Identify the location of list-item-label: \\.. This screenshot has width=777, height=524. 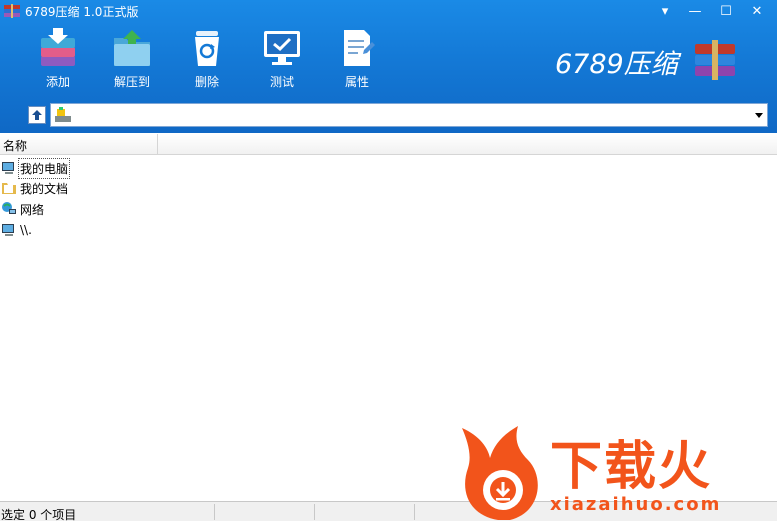
(26, 230).